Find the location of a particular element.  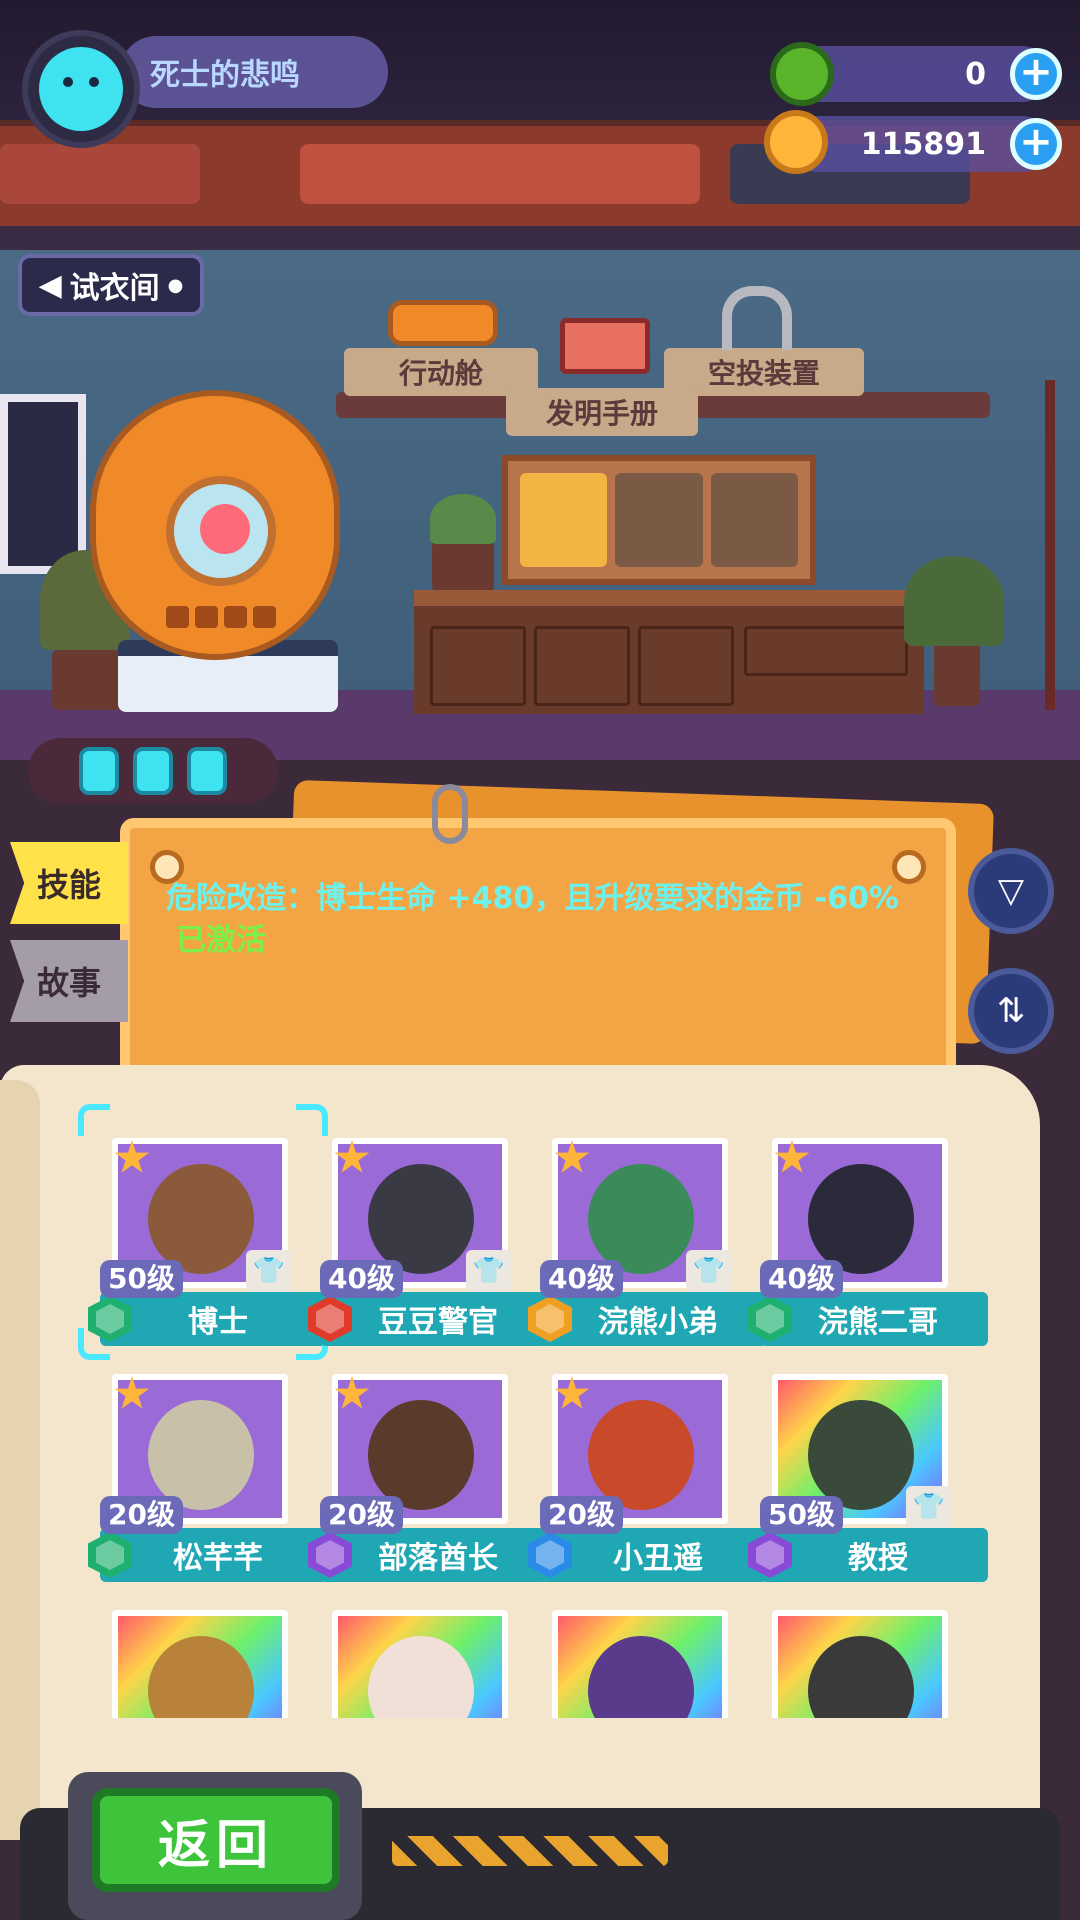

add-gold-button: + is located at coordinates (1036, 144).